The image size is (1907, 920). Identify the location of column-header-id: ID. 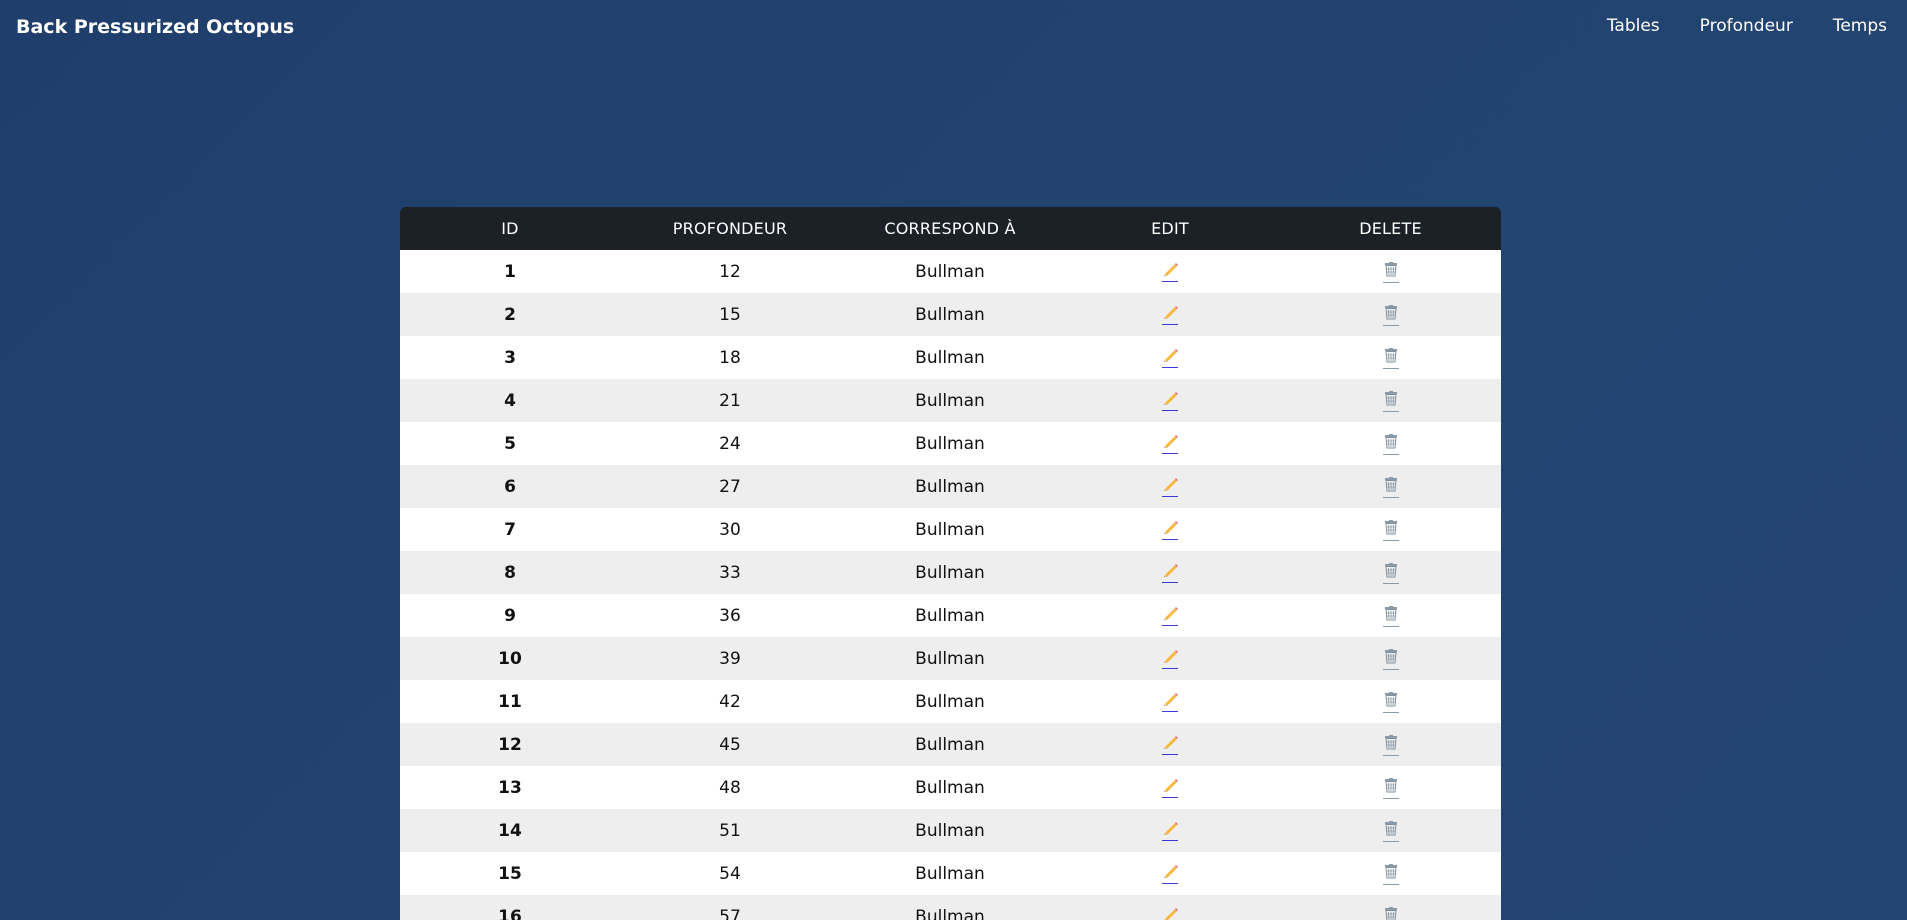
(510, 228).